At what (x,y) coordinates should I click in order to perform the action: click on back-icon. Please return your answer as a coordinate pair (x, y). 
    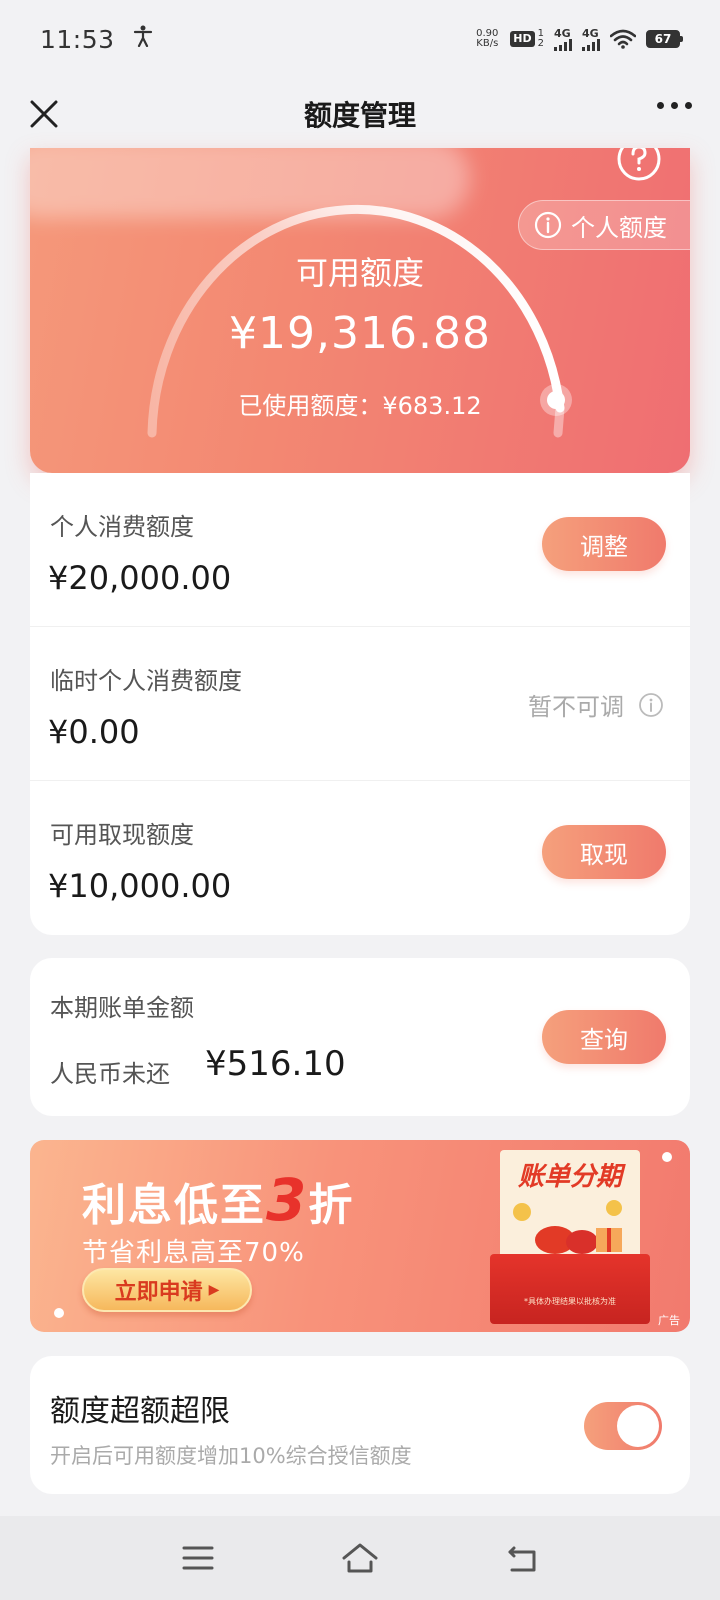
    Looking at the image, I should click on (522, 1558).